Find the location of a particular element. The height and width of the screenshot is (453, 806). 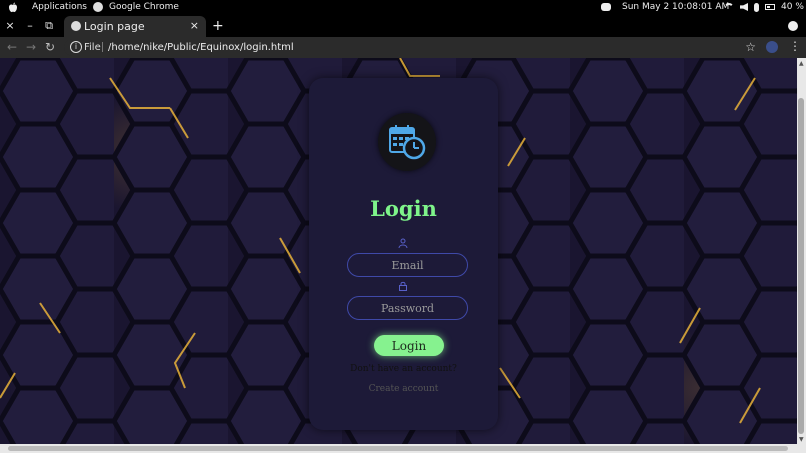

mic-icon is located at coordinates (756, 7).